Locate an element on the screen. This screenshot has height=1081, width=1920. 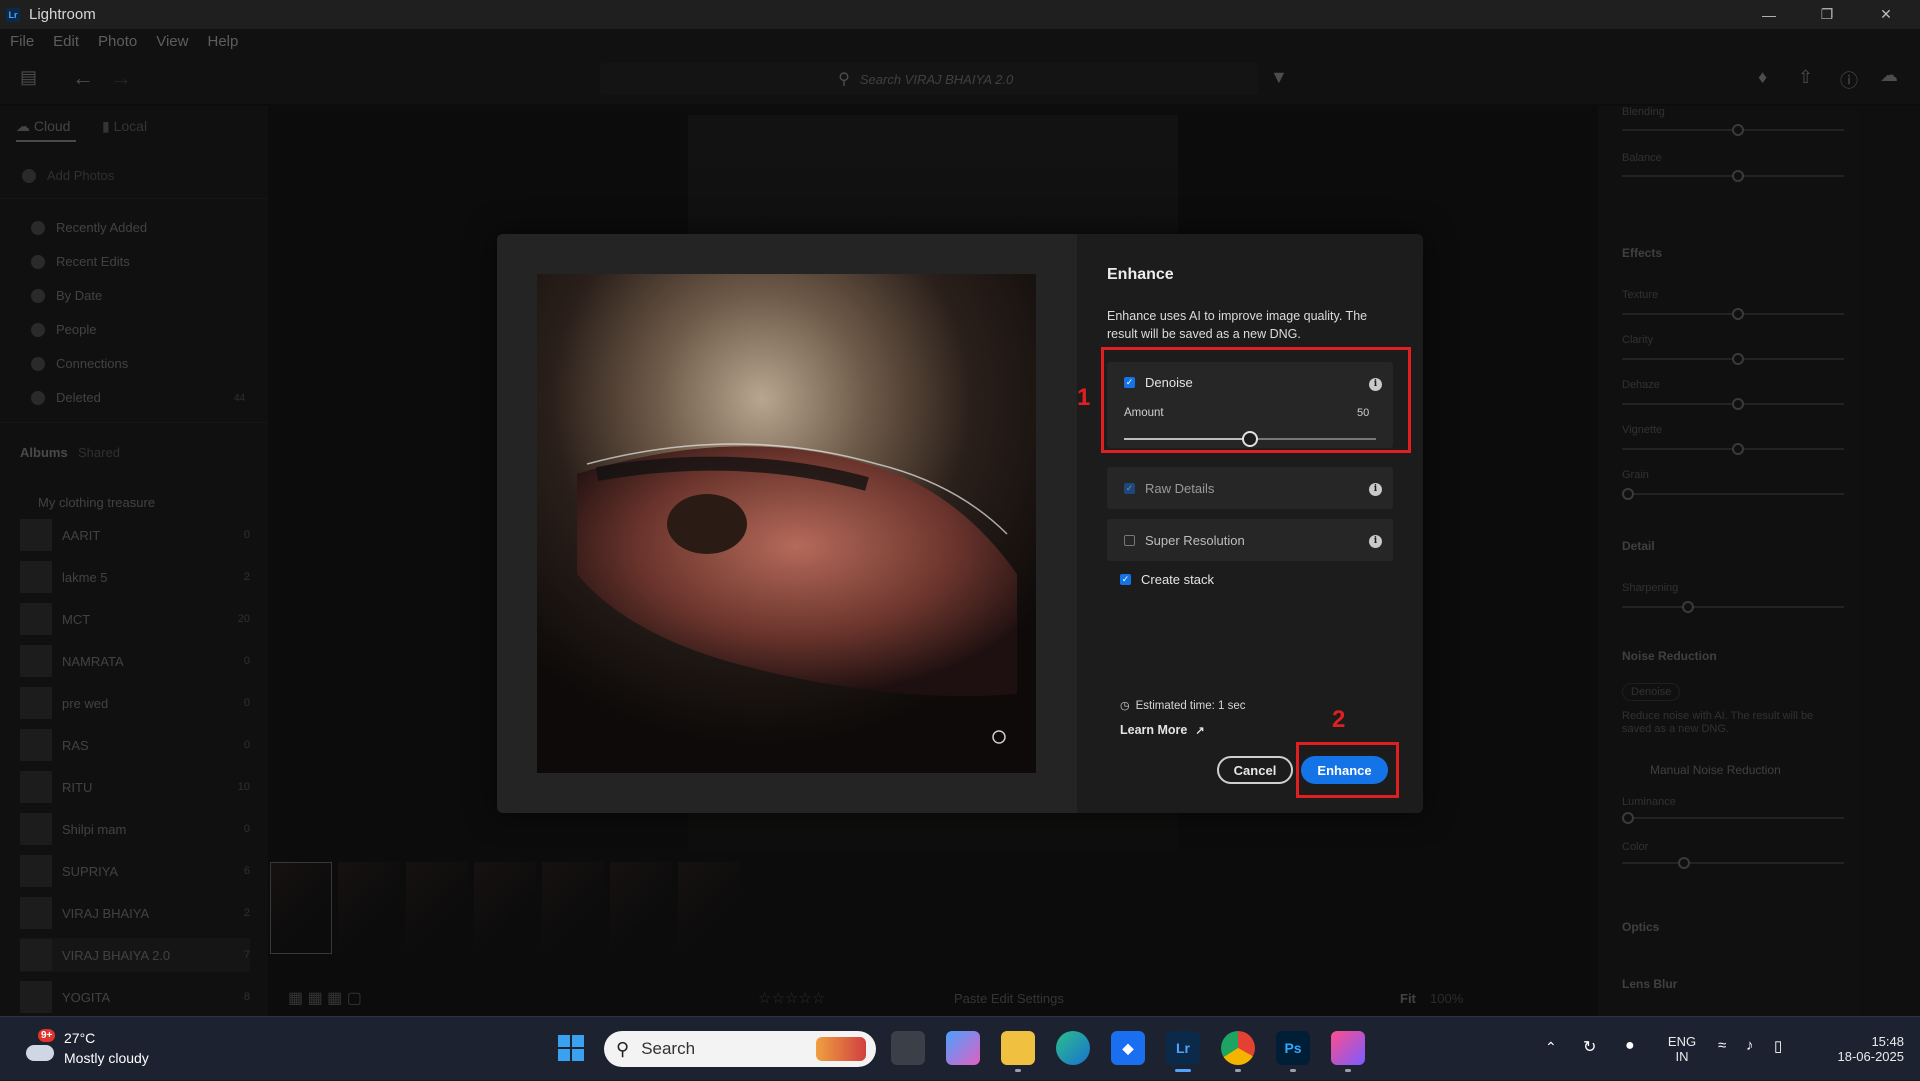
create-stack-checkbox: ✓ is located at coordinates (1125, 579).